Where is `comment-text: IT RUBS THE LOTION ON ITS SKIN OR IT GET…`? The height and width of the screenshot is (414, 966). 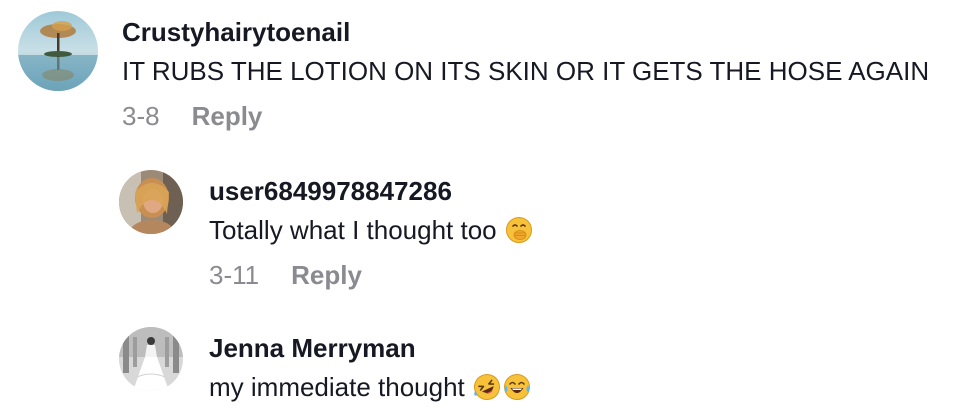
comment-text: IT RUBS THE LOTION ON ITS SKIN OR IT GET… is located at coordinates (525, 71).